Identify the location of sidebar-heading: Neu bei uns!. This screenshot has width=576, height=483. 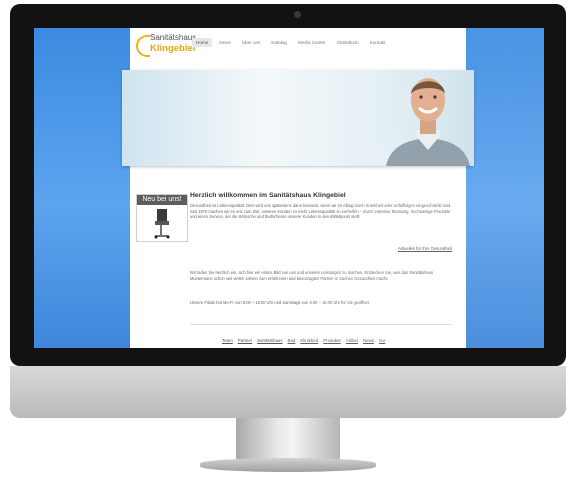
(162, 200).